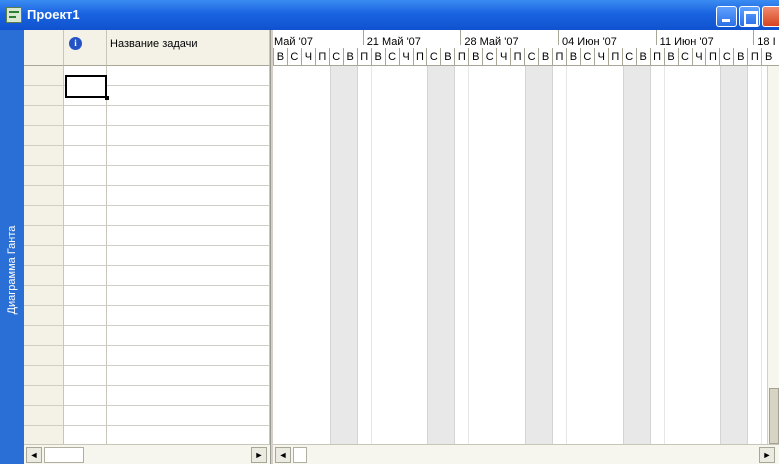  What do you see at coordinates (526, 454) in the screenshot?
I see `chart-horizontal-scrollbar: ◄ ►` at bounding box center [526, 454].